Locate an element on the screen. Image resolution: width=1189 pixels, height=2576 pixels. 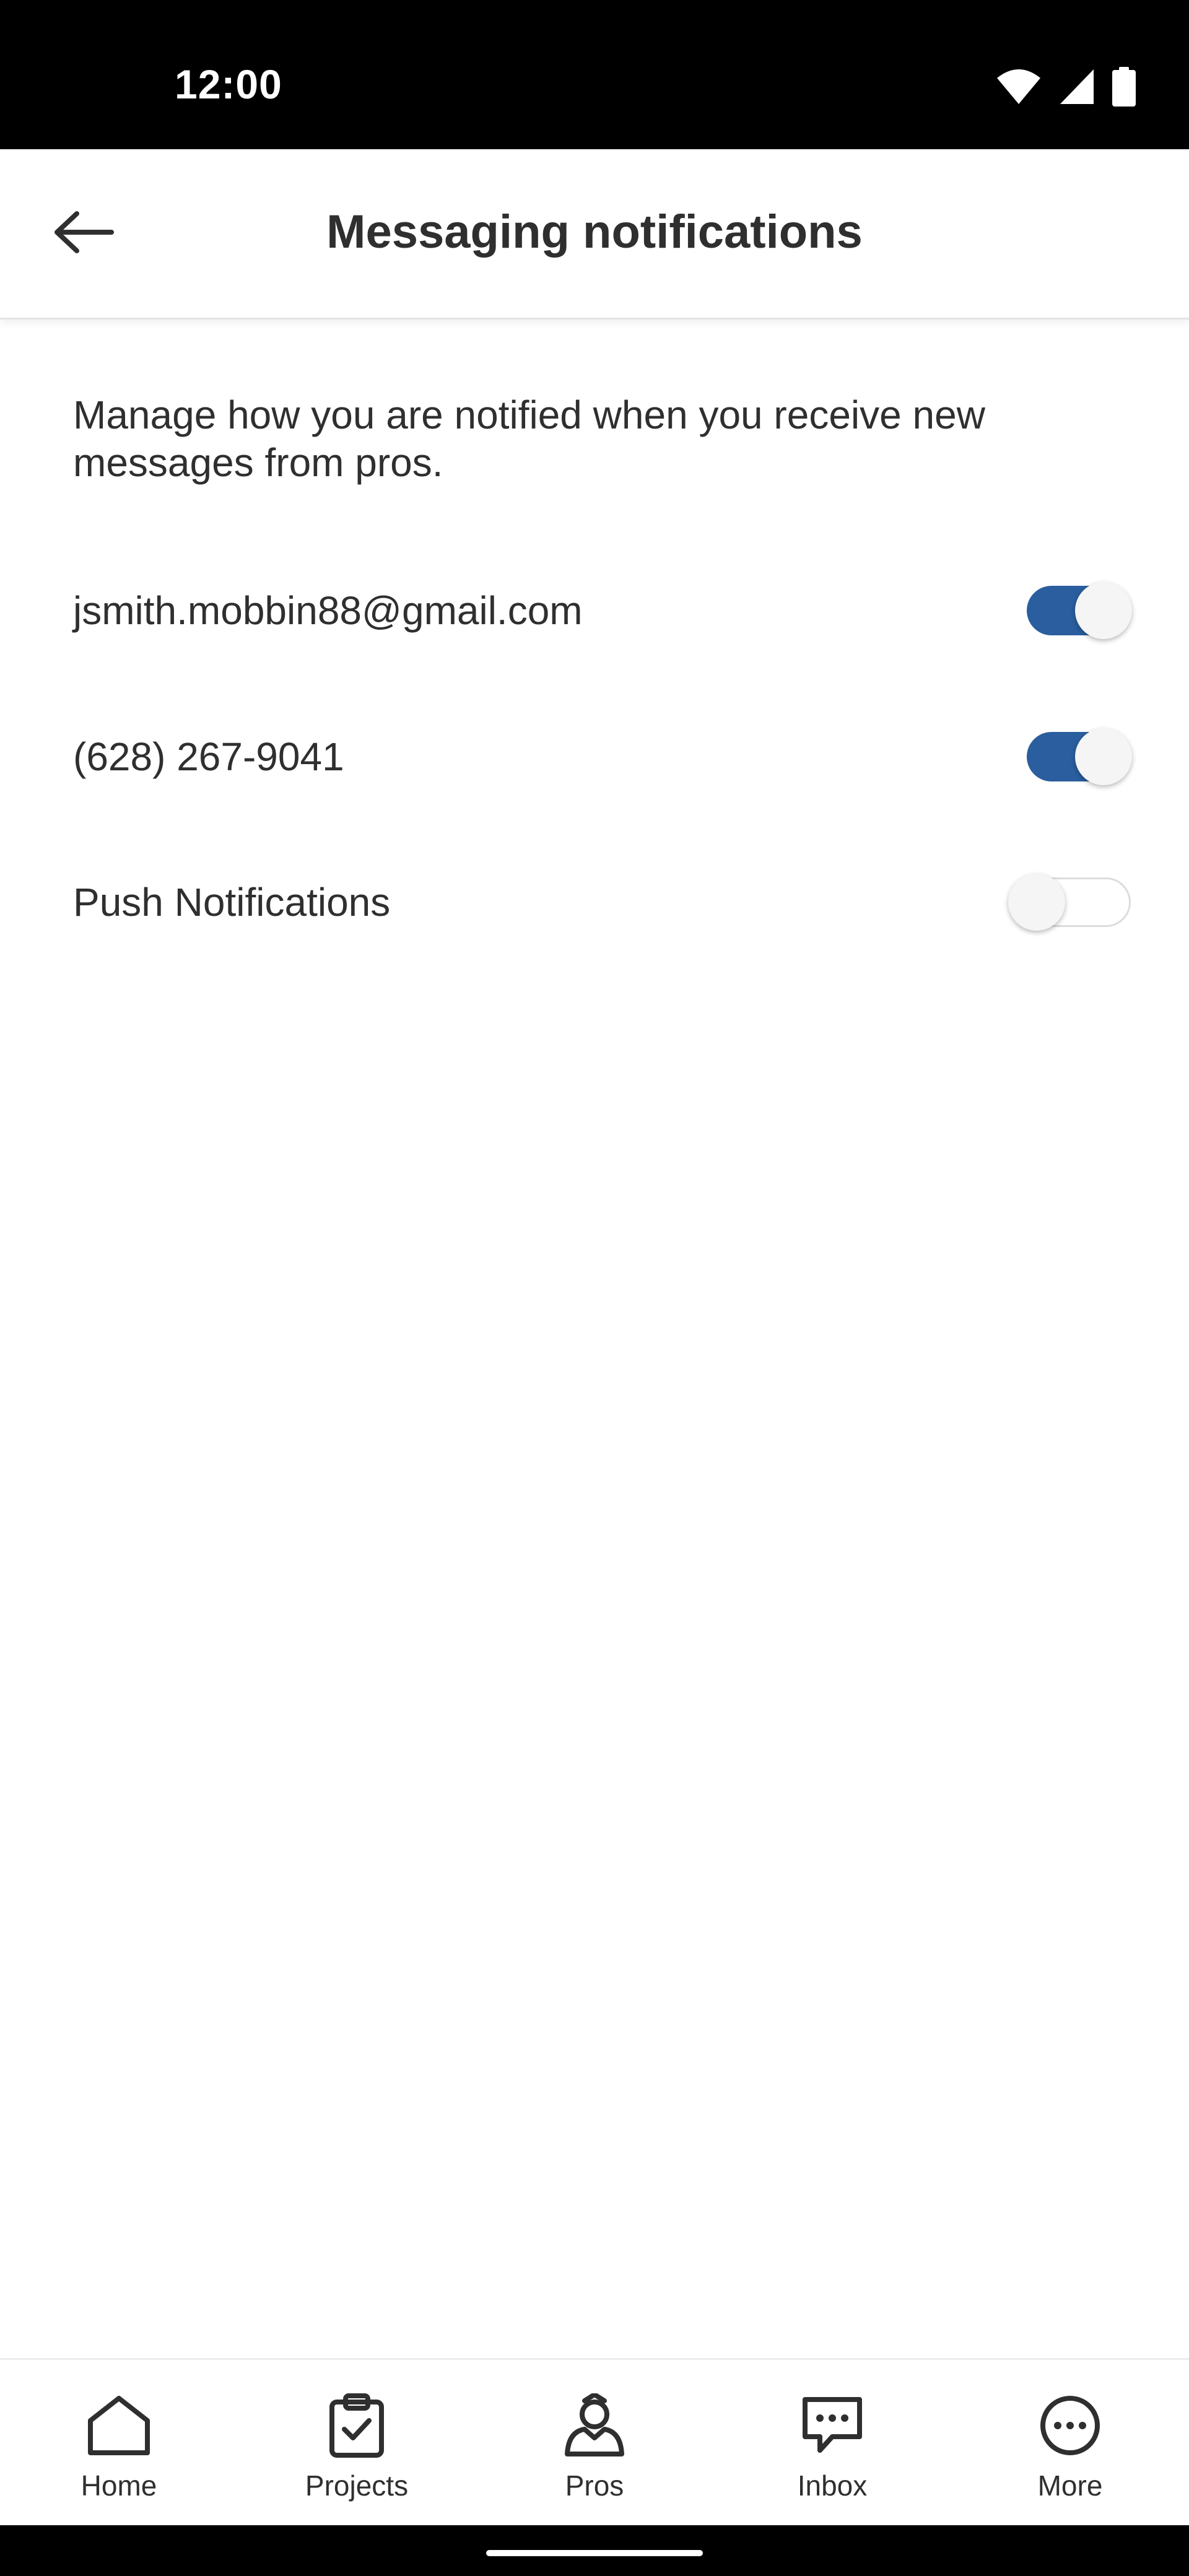
nav-item-pros: Pros is located at coordinates (594, 2443).